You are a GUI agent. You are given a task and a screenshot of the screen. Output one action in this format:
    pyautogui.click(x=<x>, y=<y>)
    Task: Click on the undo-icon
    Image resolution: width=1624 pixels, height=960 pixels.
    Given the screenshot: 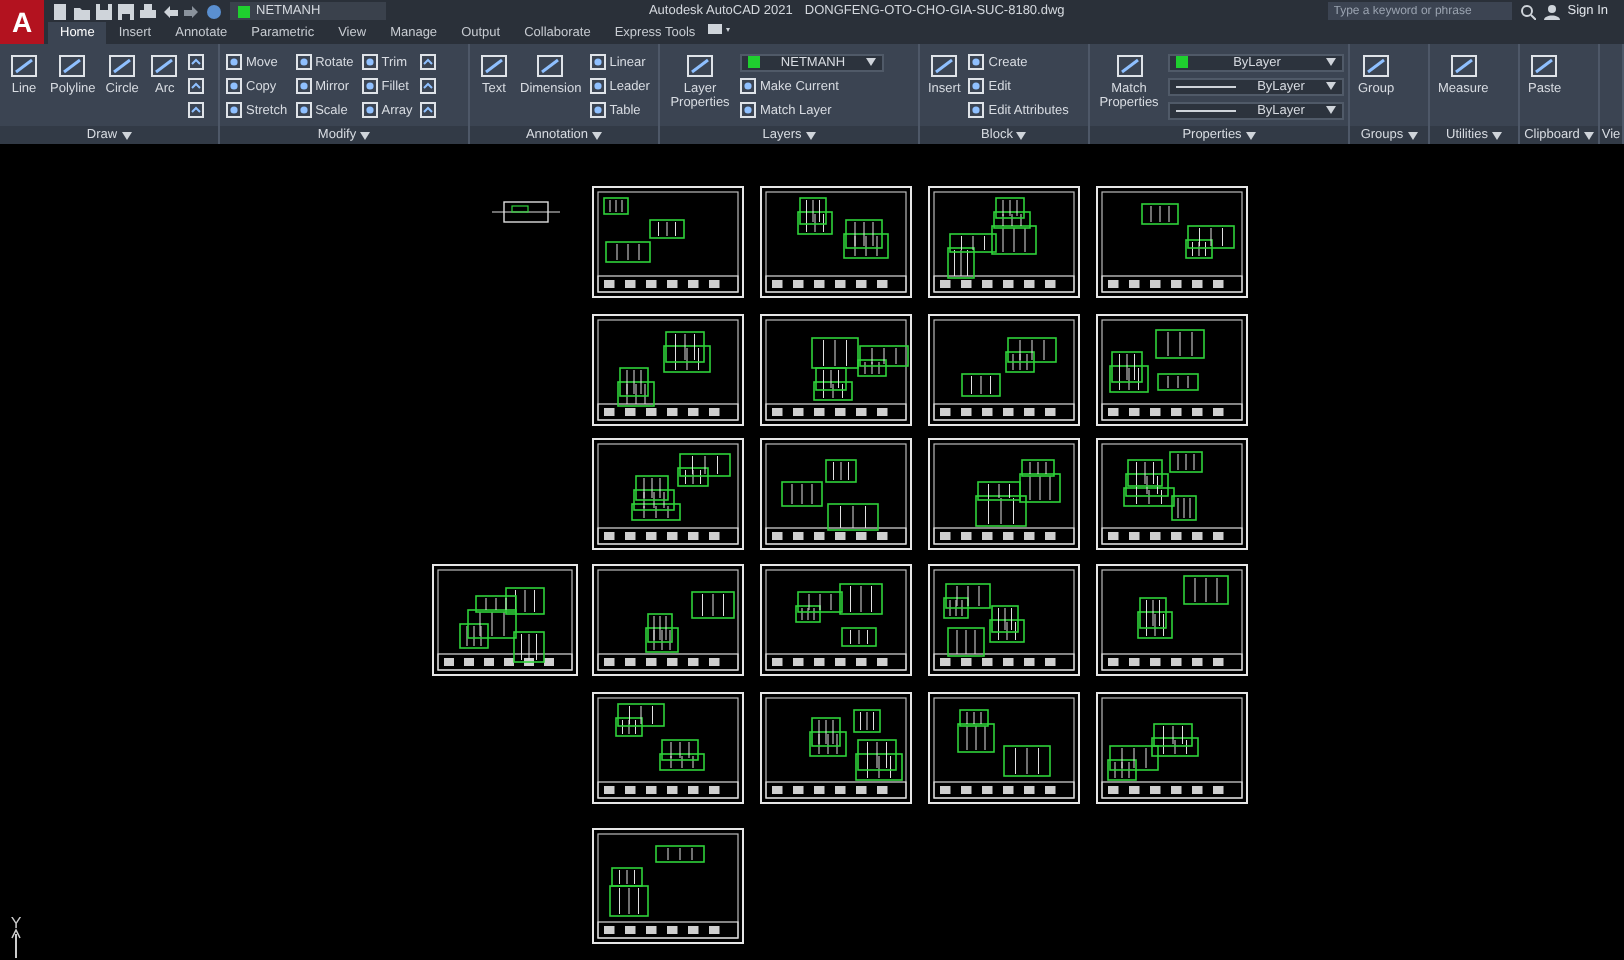 What is the action you would take?
    pyautogui.click(x=170, y=11)
    